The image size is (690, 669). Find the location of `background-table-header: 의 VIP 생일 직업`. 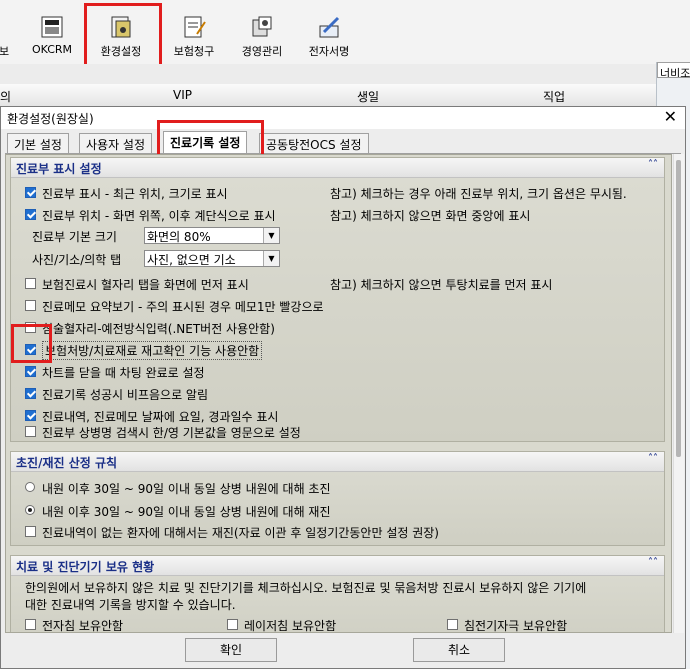

background-table-header: 의 VIP 생일 직업 is located at coordinates (328, 95).